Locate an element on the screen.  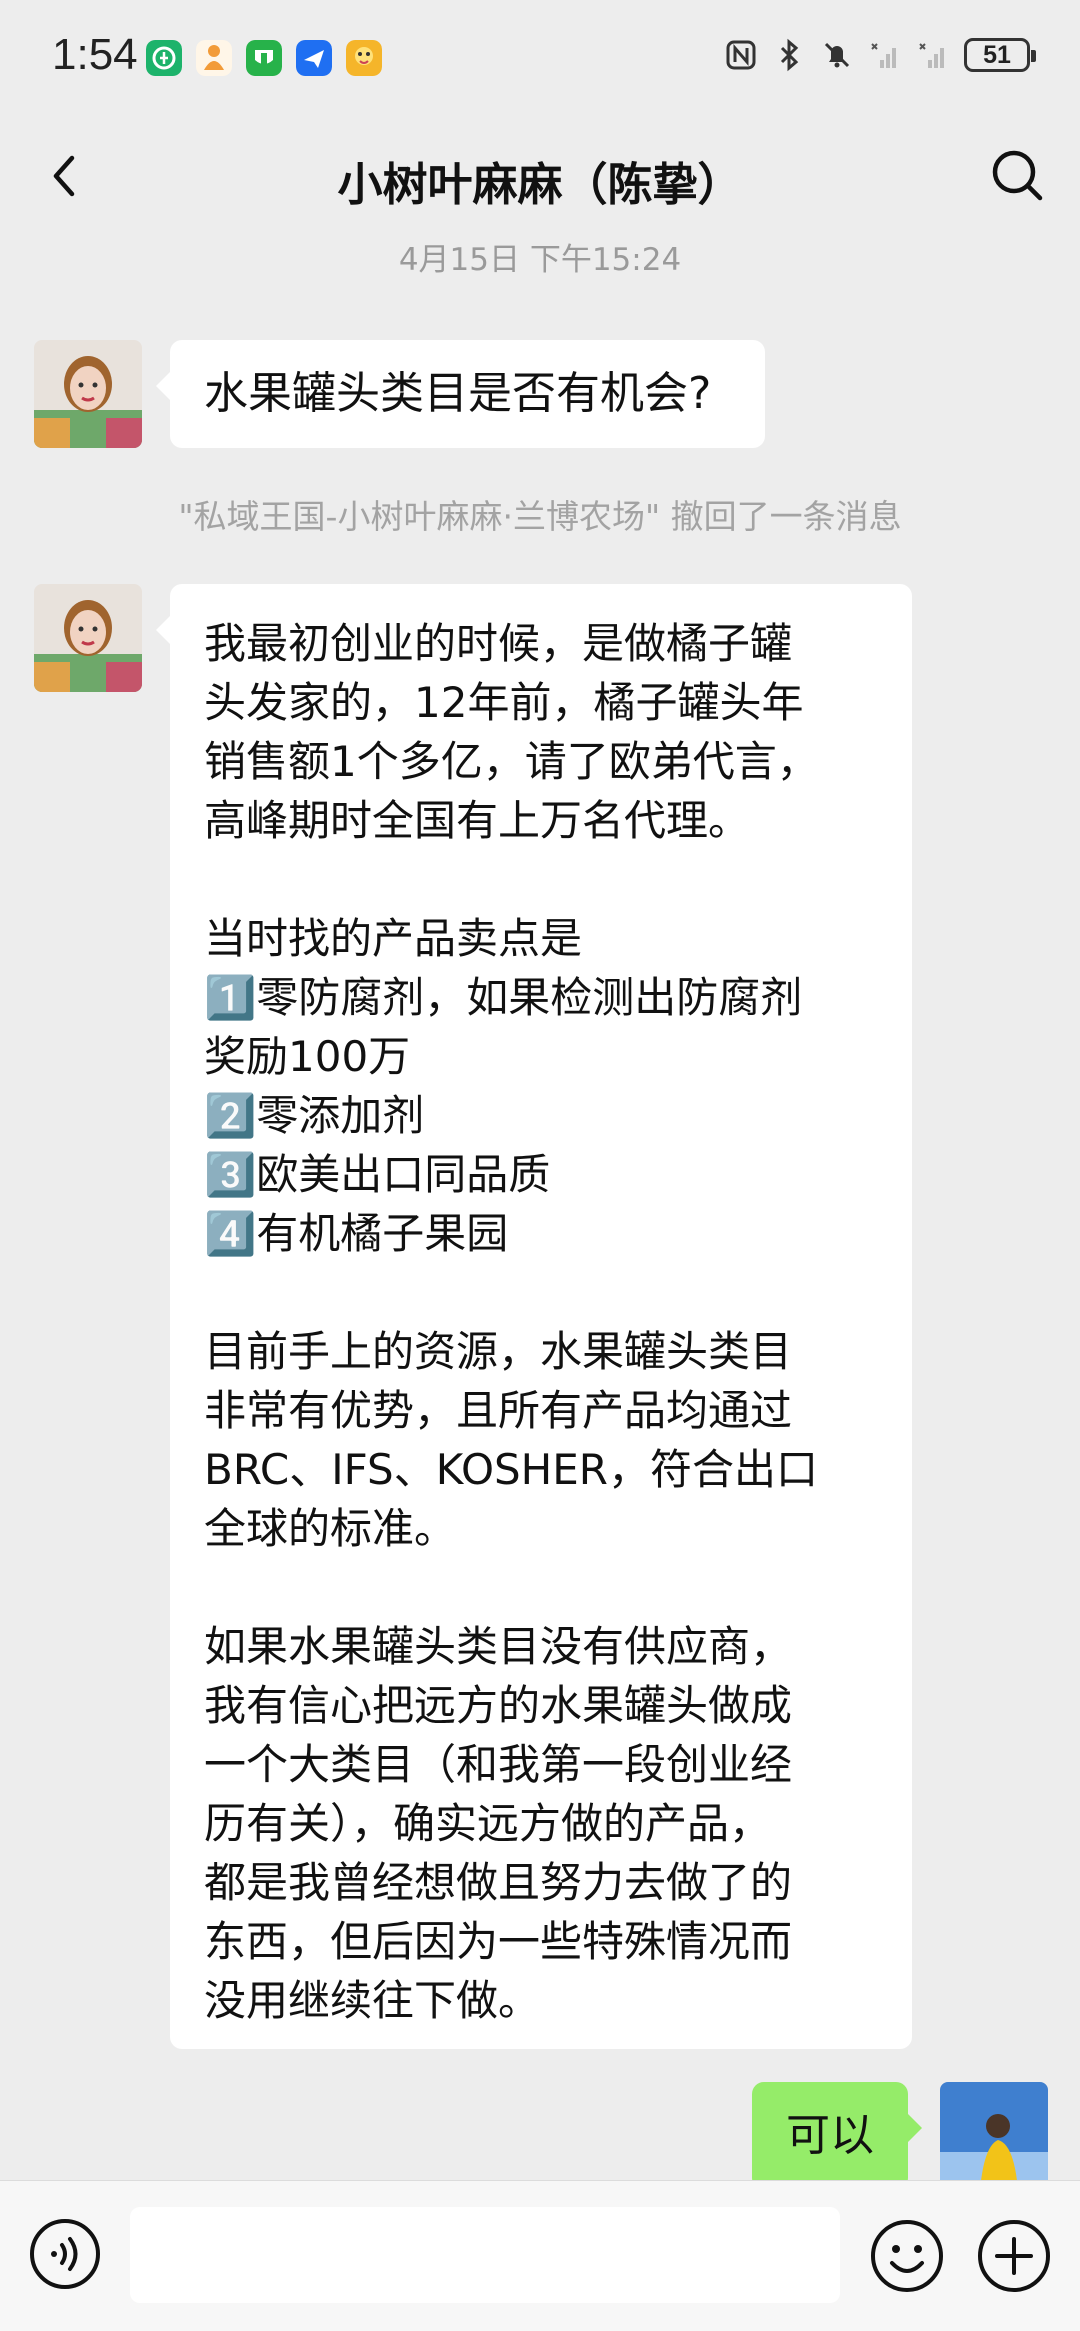
status-bar: 1:54 51 is located at coordinates (540, 59).